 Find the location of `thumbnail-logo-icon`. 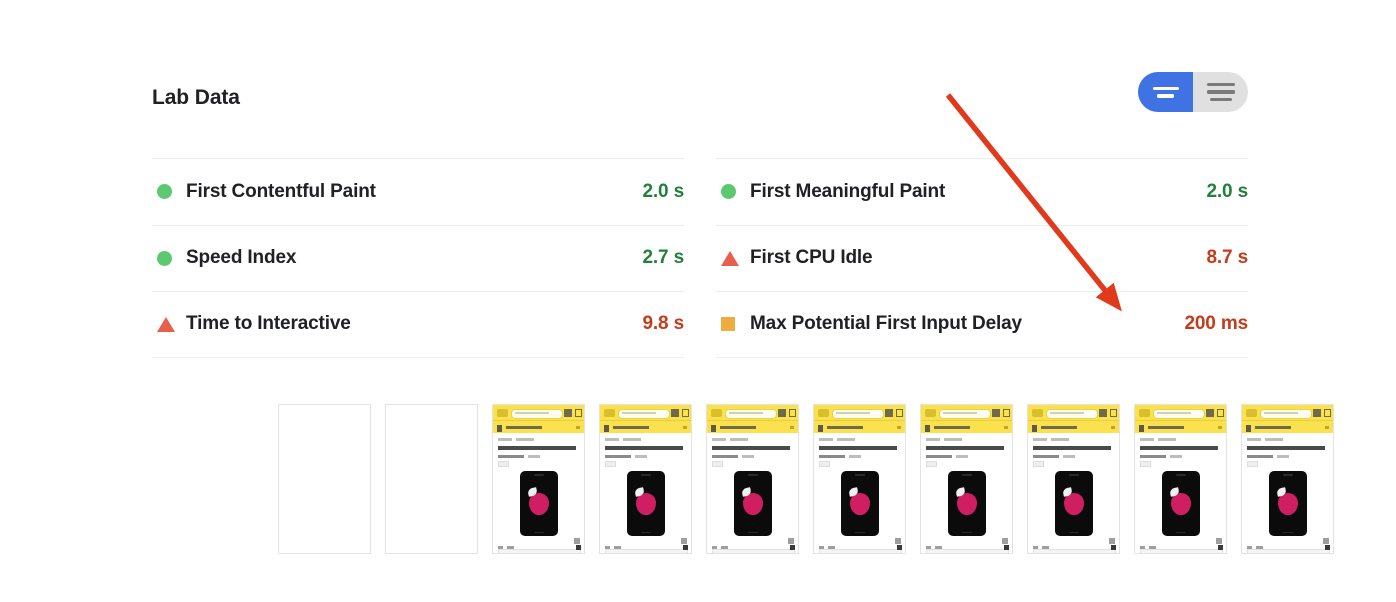

thumbnail-logo-icon is located at coordinates (502, 413).